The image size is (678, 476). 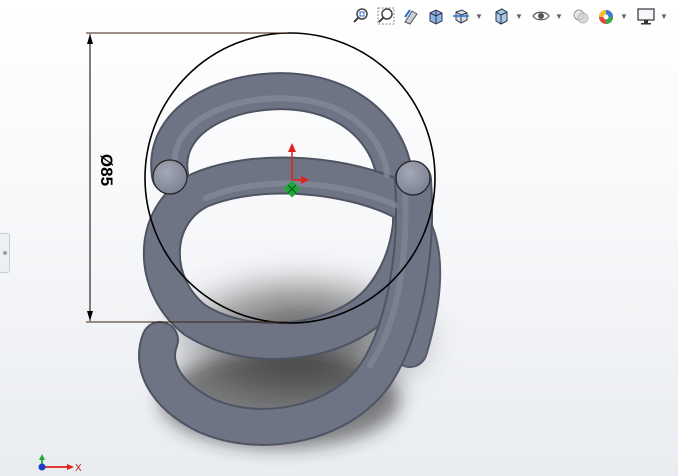 What do you see at coordinates (413, 178) in the screenshot?
I see `spring-end-cap-right` at bounding box center [413, 178].